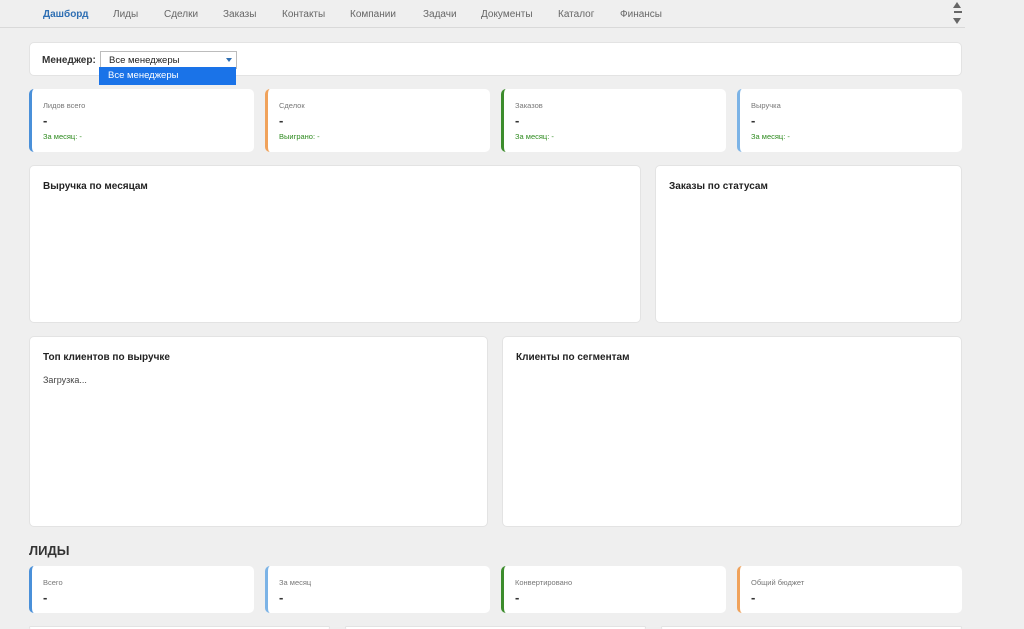 The height and width of the screenshot is (629, 1024). What do you see at coordinates (292, 105) in the screenshot?
I see `stat-label: Сделок` at bounding box center [292, 105].